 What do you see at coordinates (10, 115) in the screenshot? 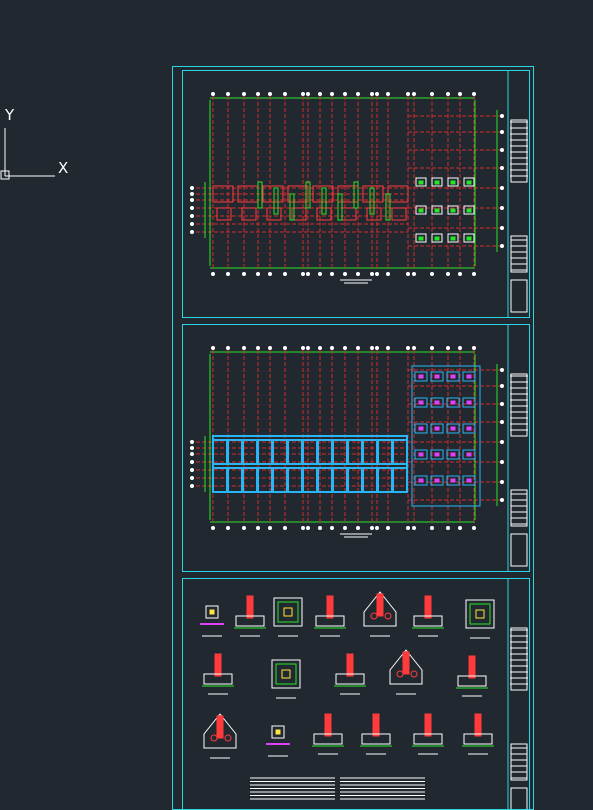
I see `ucs-y-label: Y` at bounding box center [10, 115].